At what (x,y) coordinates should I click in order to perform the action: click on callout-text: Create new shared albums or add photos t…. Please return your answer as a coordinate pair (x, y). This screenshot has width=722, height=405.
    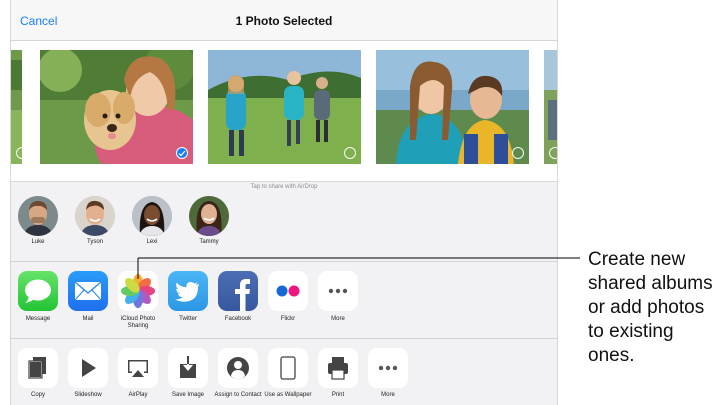
    Looking at the image, I should click on (650, 307).